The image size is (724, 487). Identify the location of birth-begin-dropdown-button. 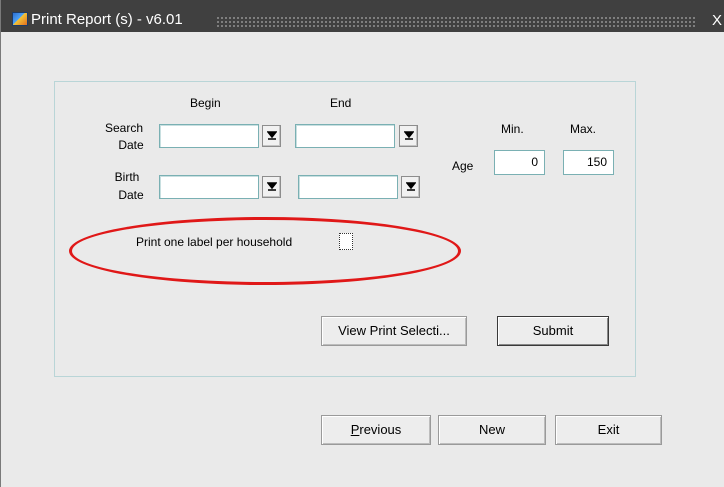
(271, 187).